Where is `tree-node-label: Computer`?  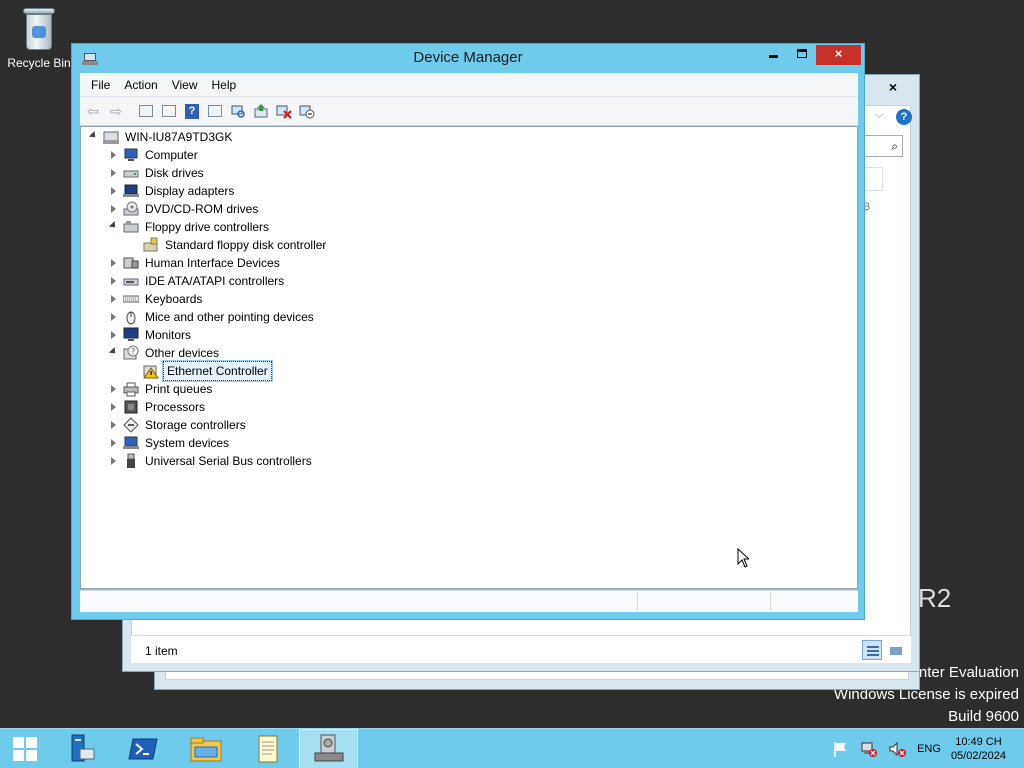
tree-node-label: Computer is located at coordinates (171, 155).